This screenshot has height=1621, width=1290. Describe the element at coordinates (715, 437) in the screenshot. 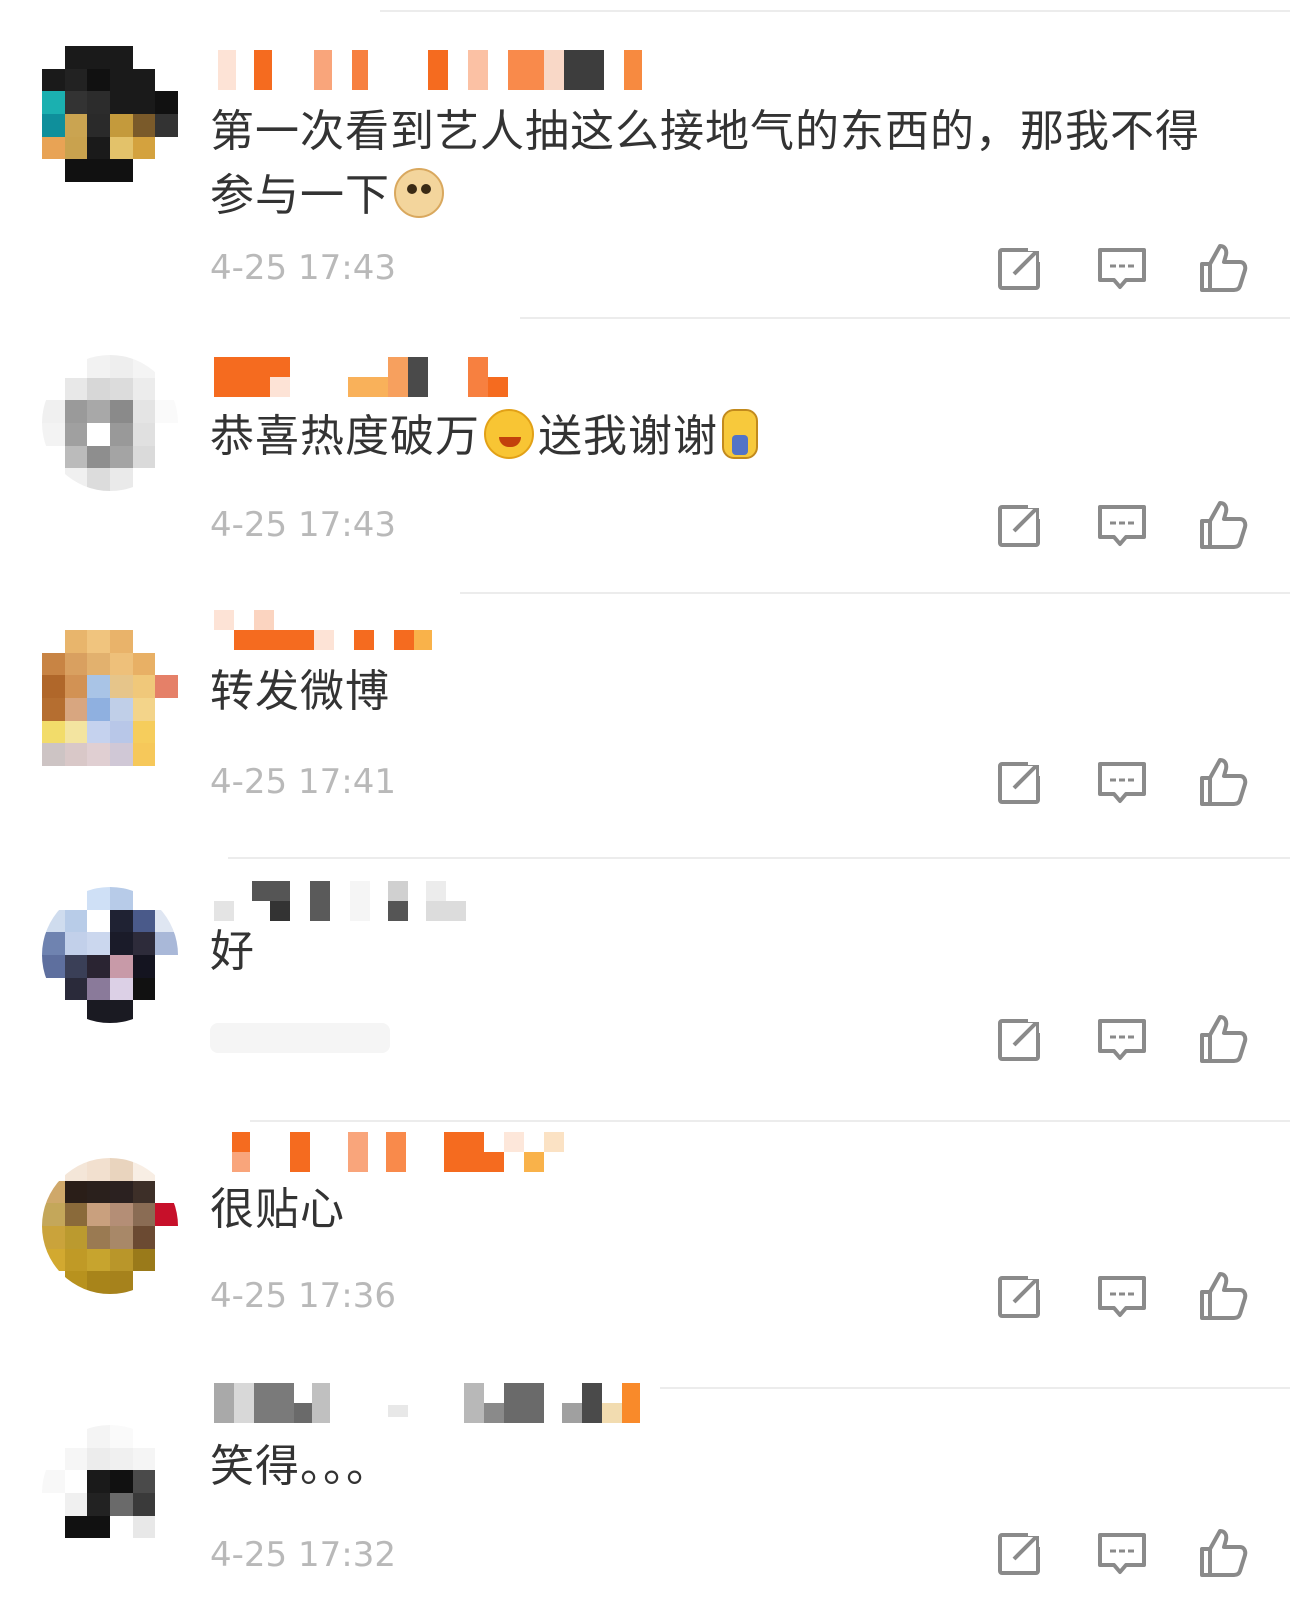

I see `comment-text: 恭喜热度破万 送我谢谢` at that location.